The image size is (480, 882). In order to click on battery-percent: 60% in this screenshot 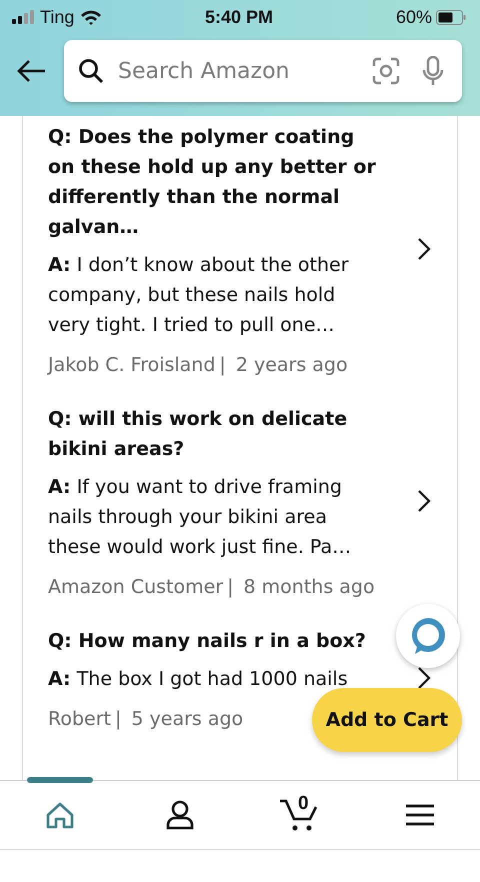, I will do `click(414, 17)`.